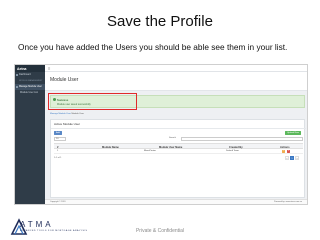 The image size is (320, 240). What do you see at coordinates (178, 151) in the screenshot?
I see `table-row: 1 BluesPrinter Default Team ✎ ×` at bounding box center [178, 151].